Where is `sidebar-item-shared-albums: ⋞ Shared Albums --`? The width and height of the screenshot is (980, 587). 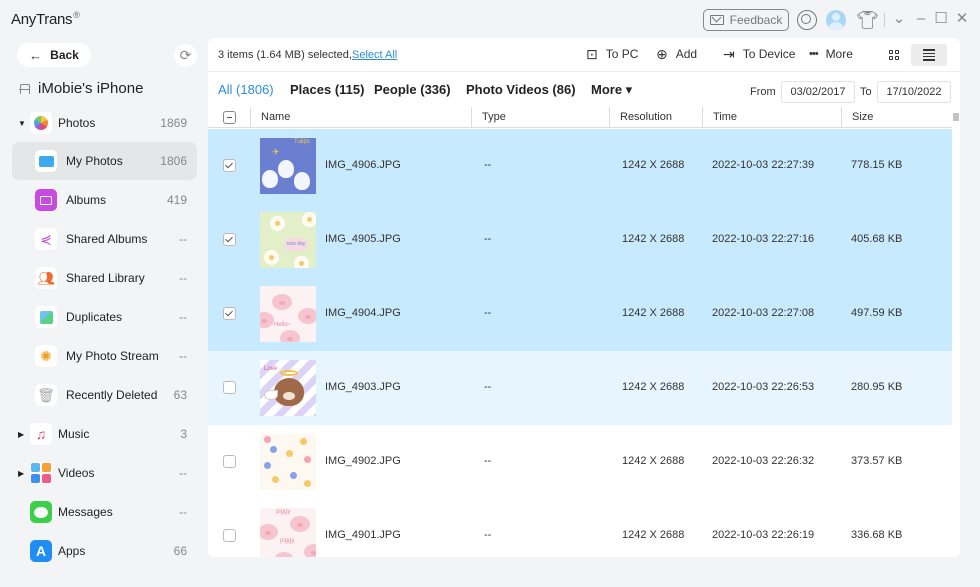
sidebar-item-shared-albums: ⋞ Shared Albums -- is located at coordinates (104, 239).